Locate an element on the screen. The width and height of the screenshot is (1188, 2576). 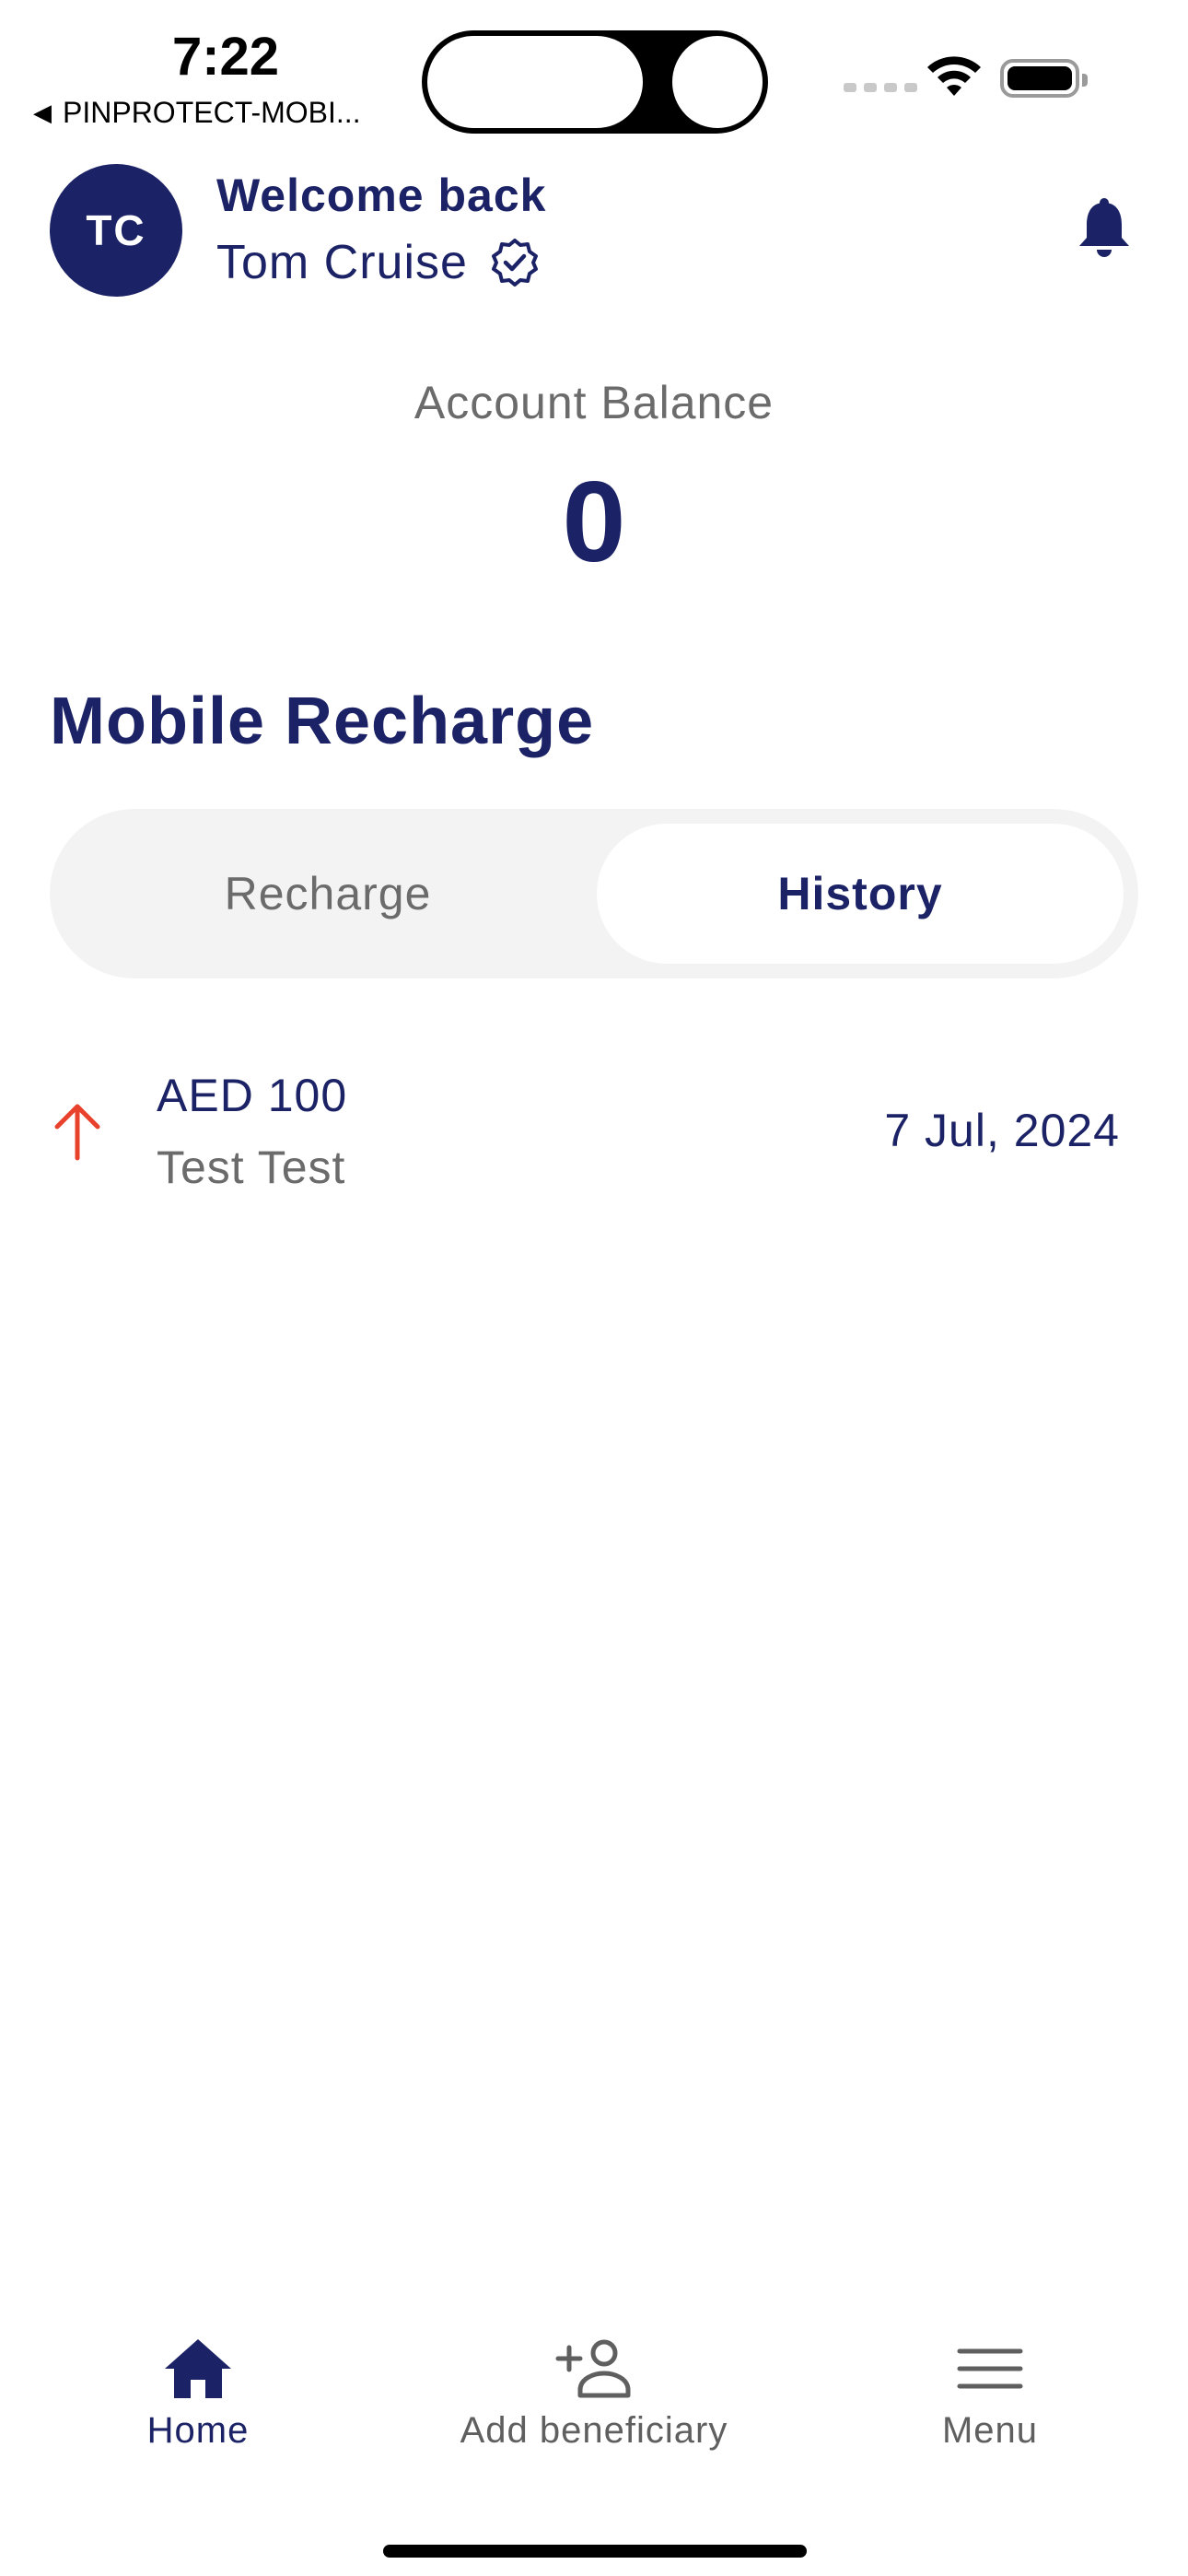
home-icon is located at coordinates (198, 2368).